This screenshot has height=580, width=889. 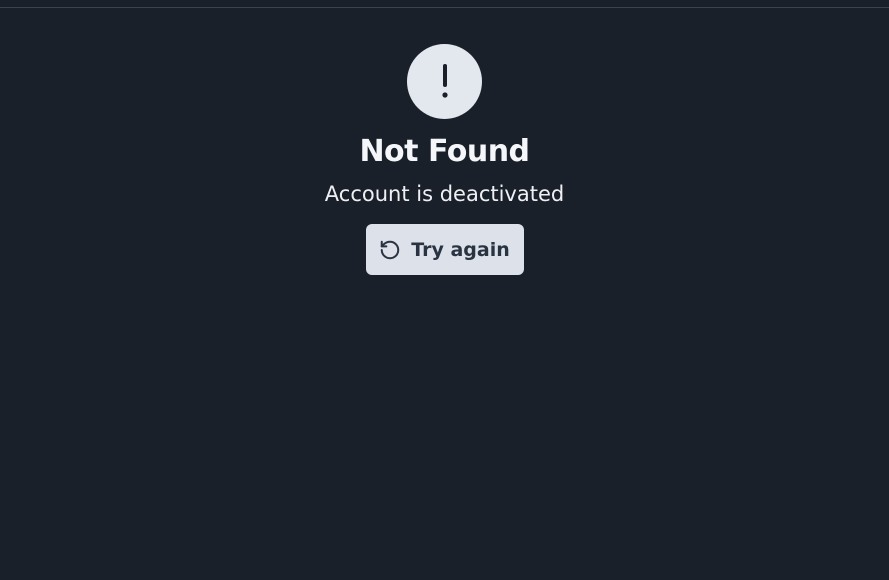 I want to click on try-again-label: Try again, so click(x=460, y=249).